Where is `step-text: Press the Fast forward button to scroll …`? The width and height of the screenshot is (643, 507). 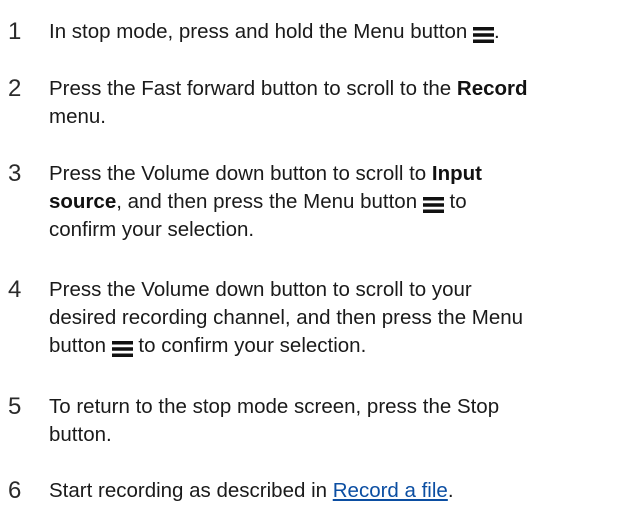
step-text: Press the Fast forward button to scroll … is located at coordinates (346, 103).